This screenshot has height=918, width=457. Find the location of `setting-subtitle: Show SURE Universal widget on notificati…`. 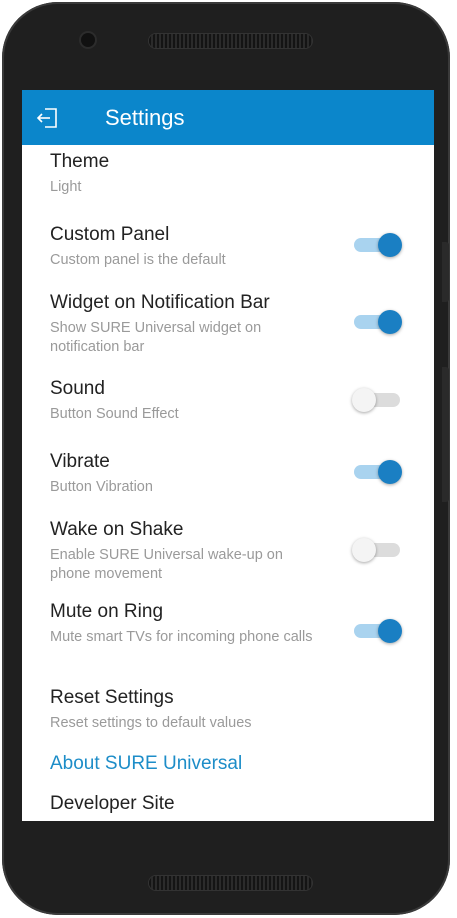

setting-subtitle: Show SURE Universal widget on notificati… is located at coordinates (156, 337).